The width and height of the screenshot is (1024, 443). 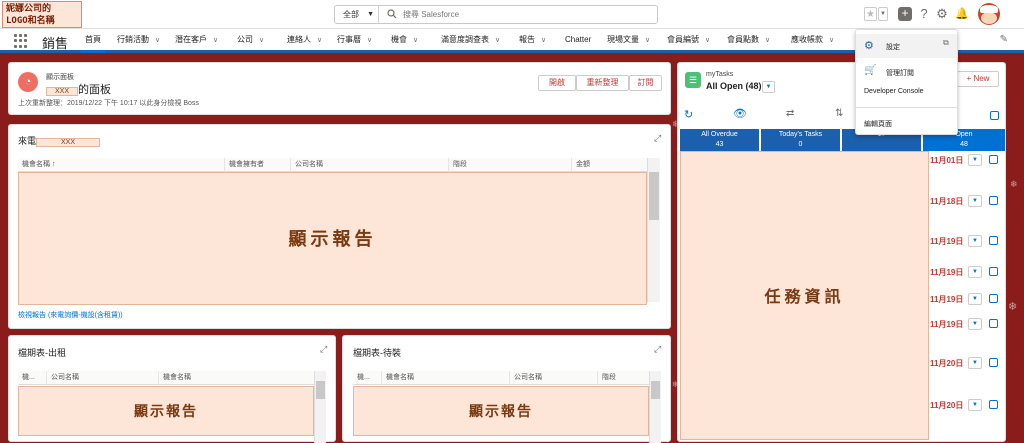 What do you see at coordinates (994, 115) in the screenshot?
I see `select-all-checkbox` at bounding box center [994, 115].